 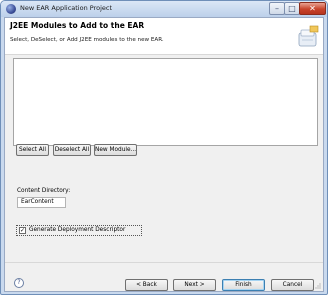 I want to click on ear-project-wizard-icon, so click(x=308, y=36).